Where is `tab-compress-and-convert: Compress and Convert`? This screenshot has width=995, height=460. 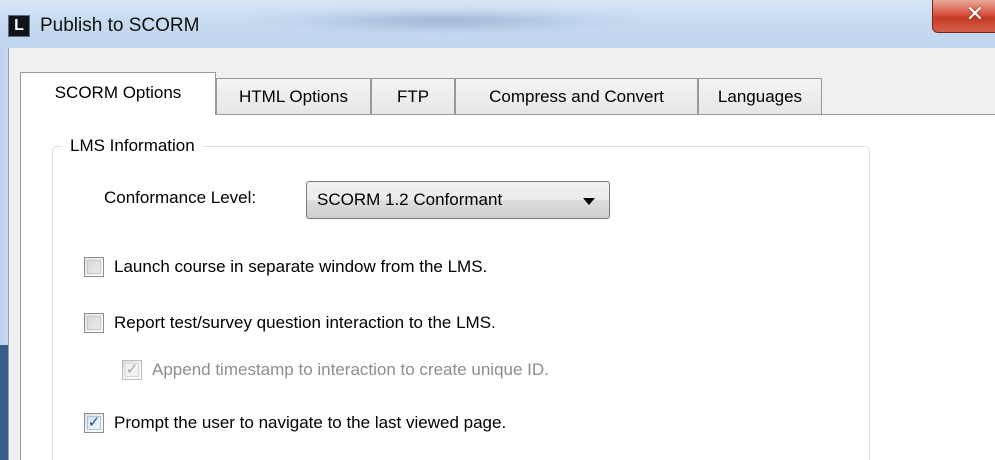 tab-compress-and-convert: Compress and Convert is located at coordinates (576, 96).